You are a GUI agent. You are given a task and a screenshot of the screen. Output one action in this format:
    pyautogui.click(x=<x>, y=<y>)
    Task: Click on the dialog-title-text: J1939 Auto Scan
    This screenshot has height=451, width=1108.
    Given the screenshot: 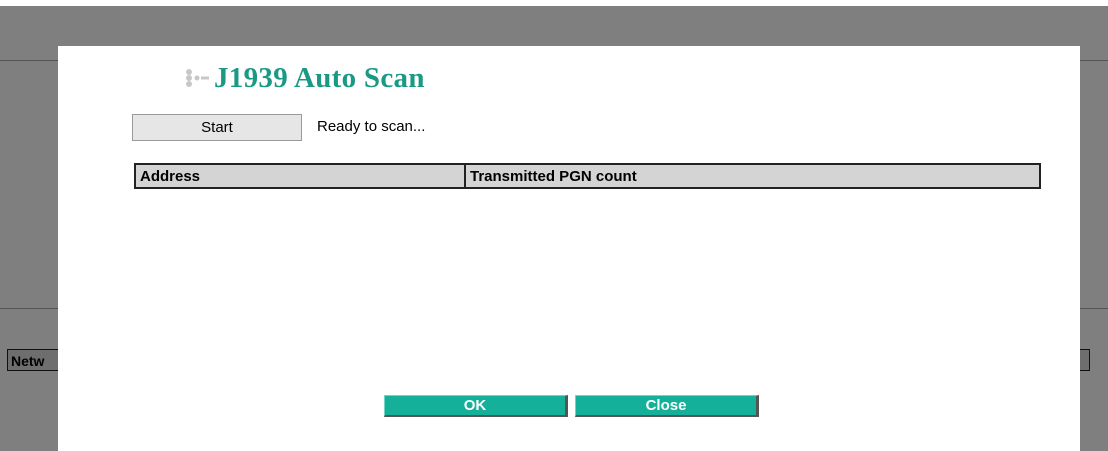 What is the action you would take?
    pyautogui.click(x=319, y=77)
    